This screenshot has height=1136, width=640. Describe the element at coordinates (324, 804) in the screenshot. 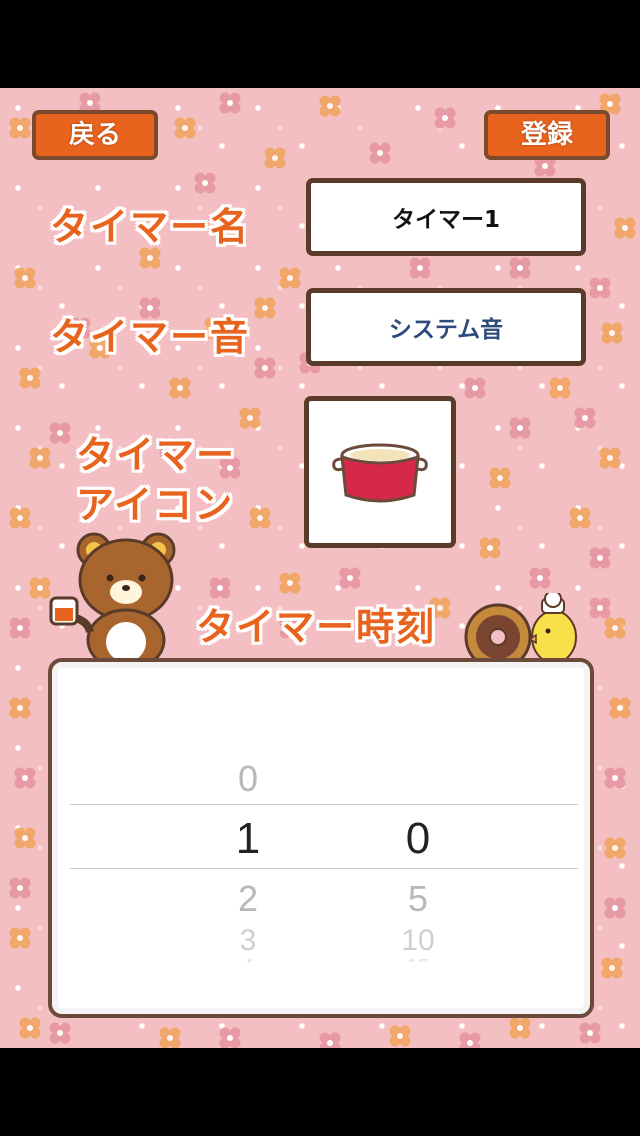

I see `picker-selection-top-line` at that location.